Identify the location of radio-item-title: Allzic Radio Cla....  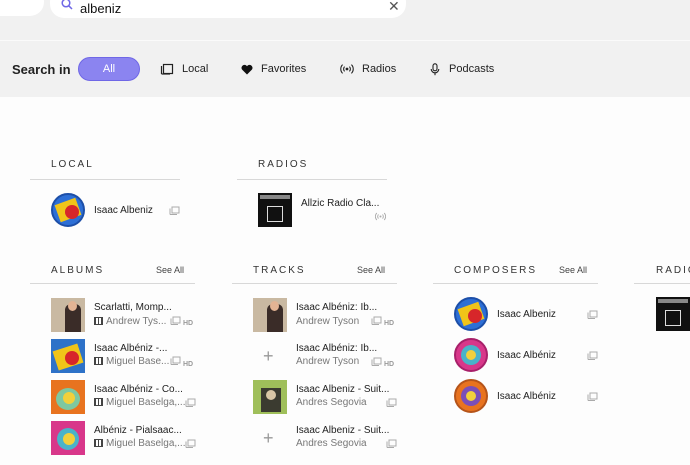
(340, 203).